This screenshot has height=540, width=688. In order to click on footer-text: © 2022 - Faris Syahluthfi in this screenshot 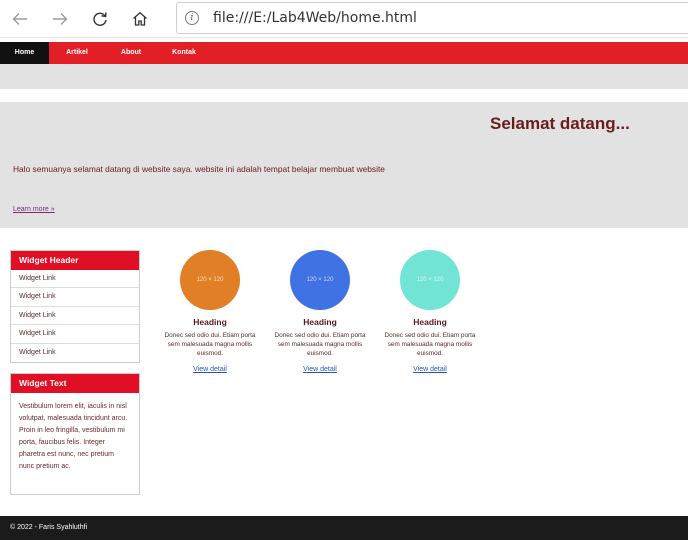, I will do `click(49, 527)`.